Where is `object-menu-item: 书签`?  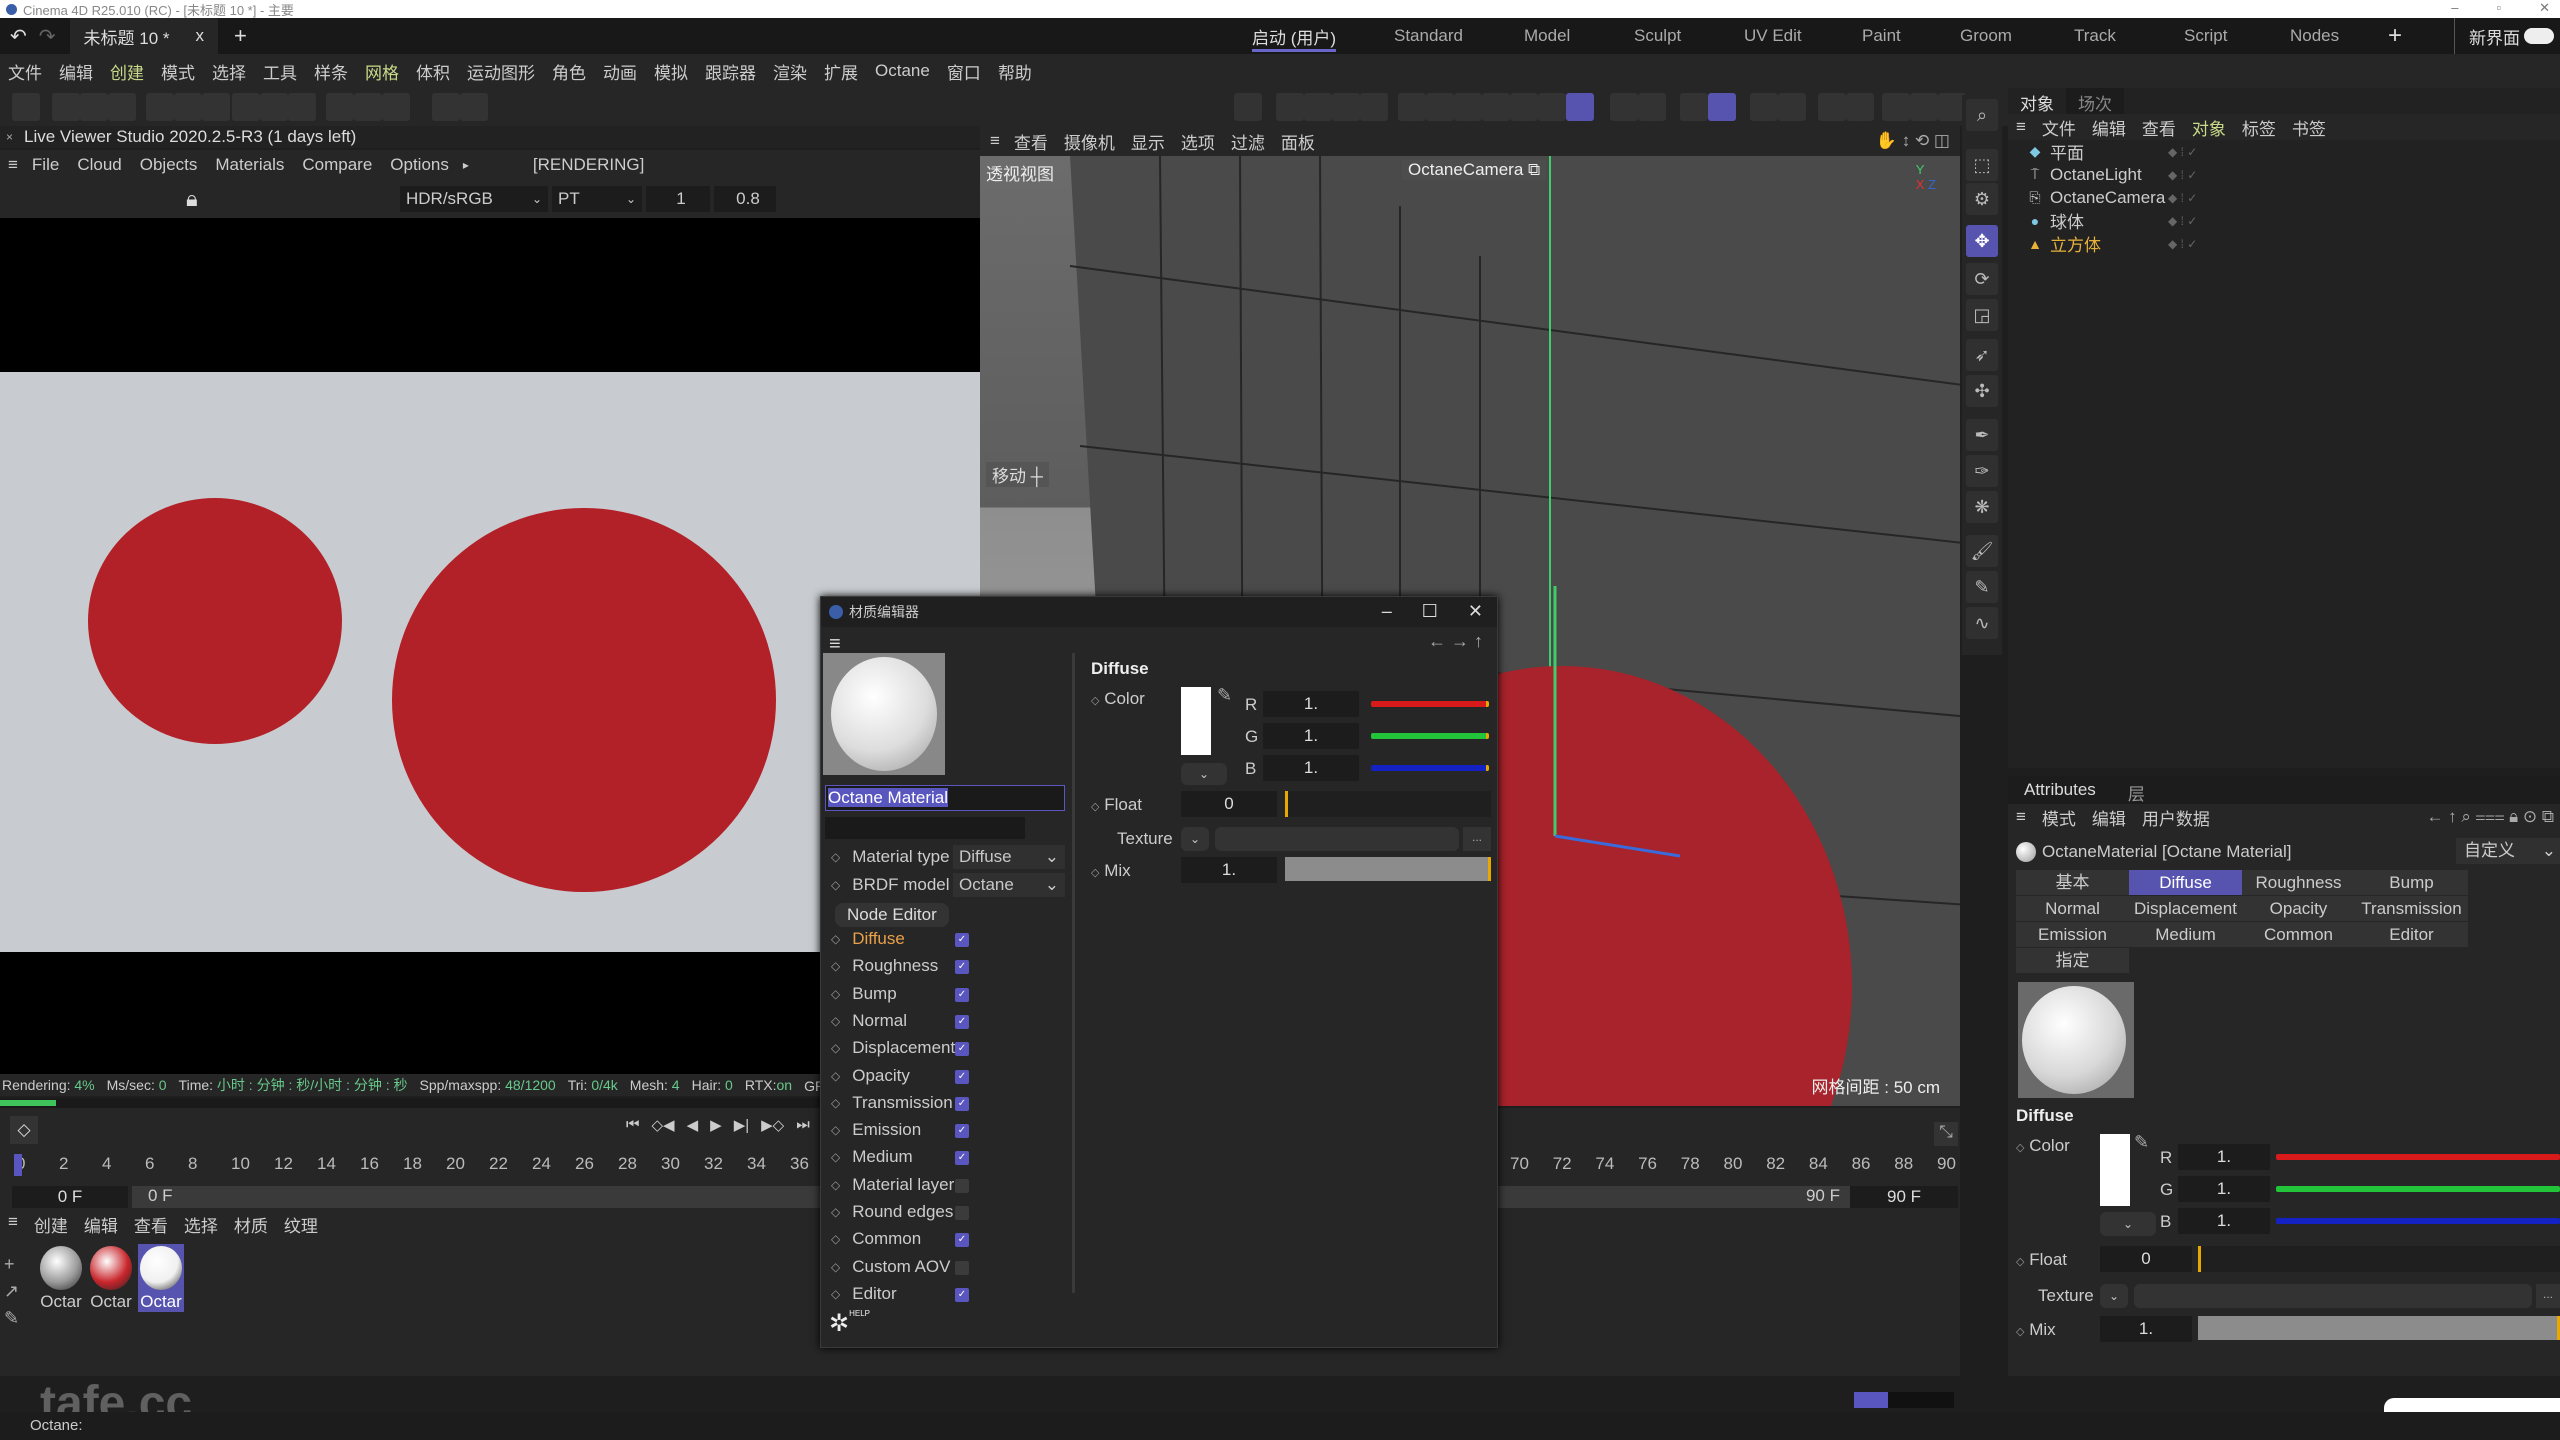 object-menu-item: 书签 is located at coordinates (2309, 127).